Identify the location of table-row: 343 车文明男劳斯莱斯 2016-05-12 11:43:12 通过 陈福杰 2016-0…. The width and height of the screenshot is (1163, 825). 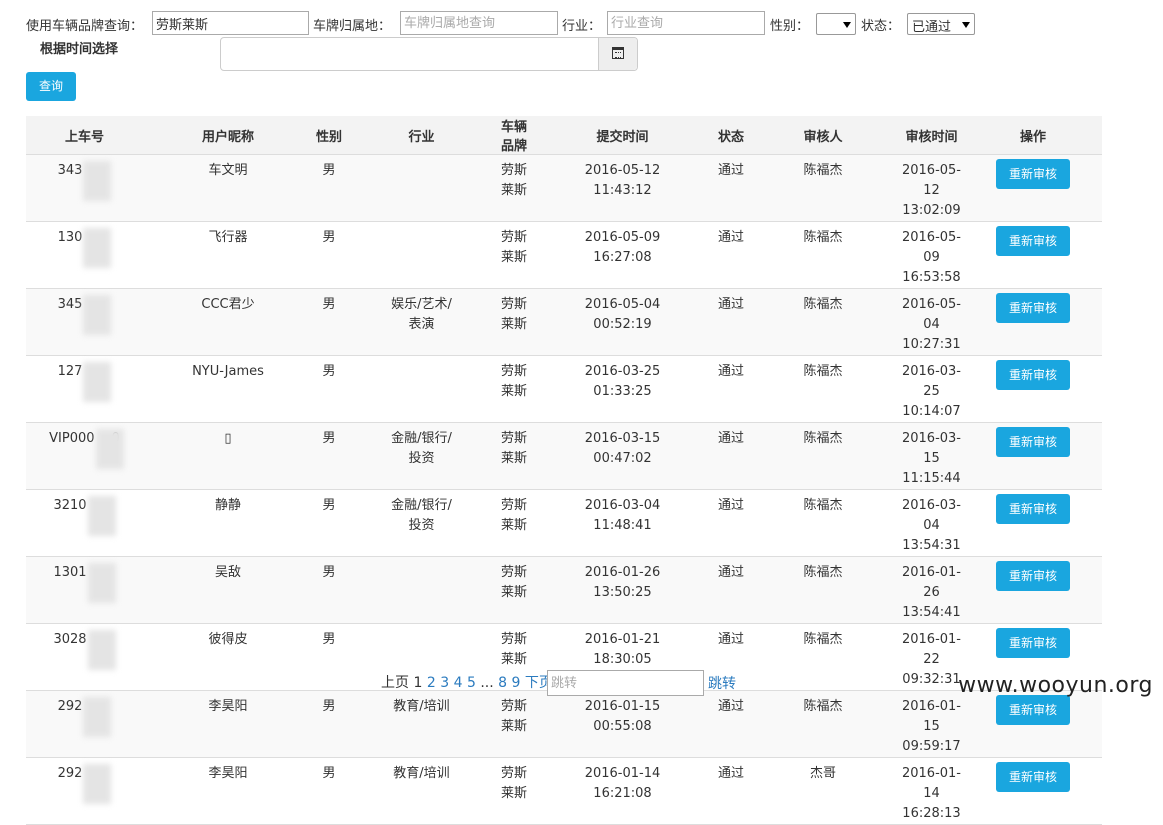
(564, 188).